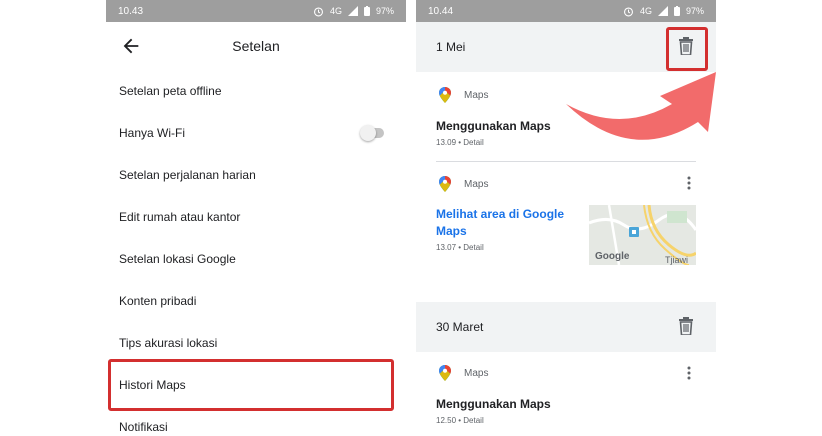 Image resolution: width=822 pixels, height=436 pixels. What do you see at coordinates (256, 343) in the screenshot?
I see `settings-item-location-tips: Tips akurasi lokasi` at bounding box center [256, 343].